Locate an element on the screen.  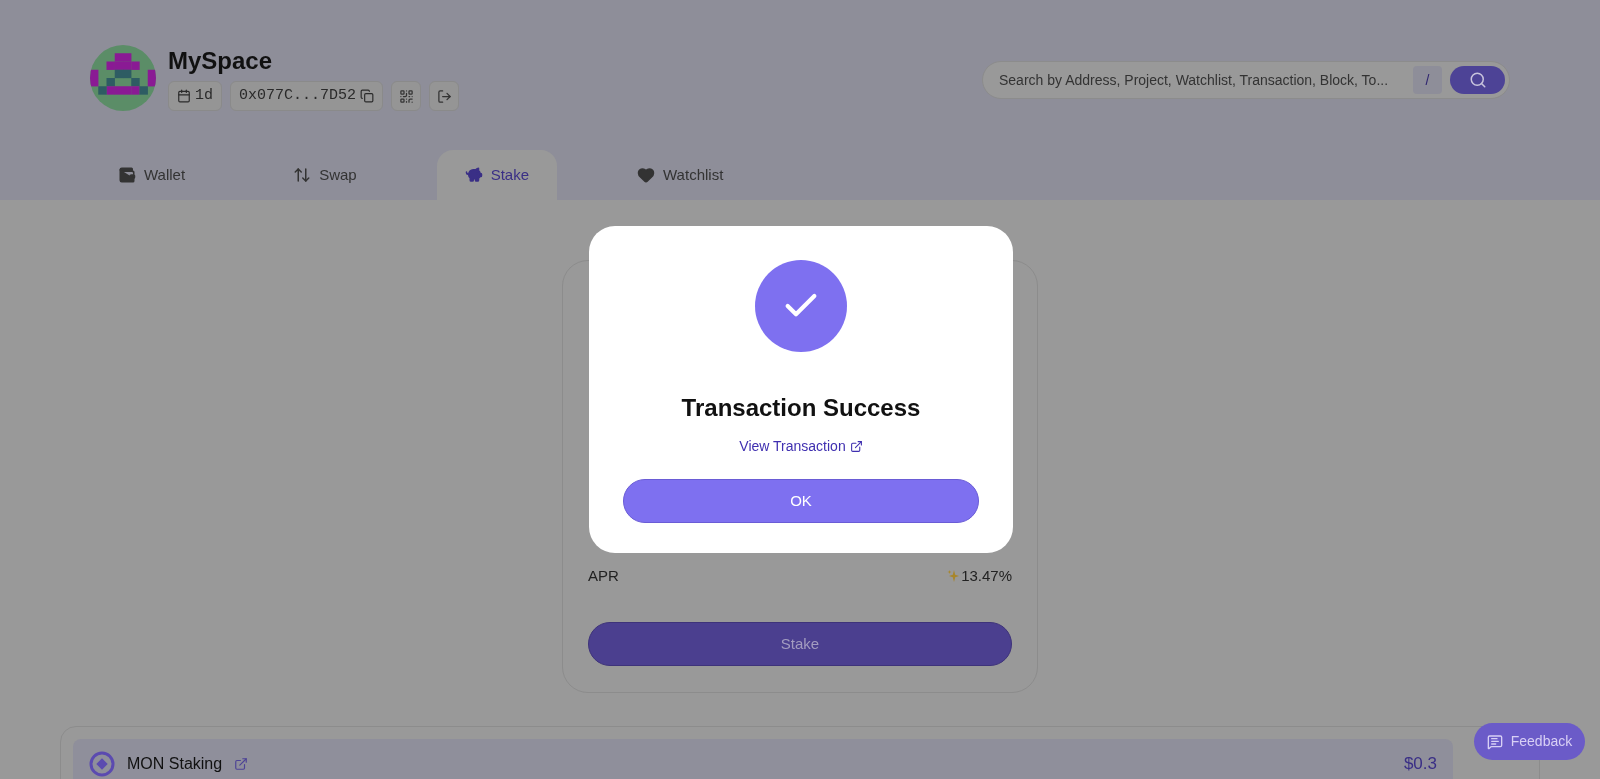
address-button: 0x077C...7D52 is located at coordinates (307, 96).